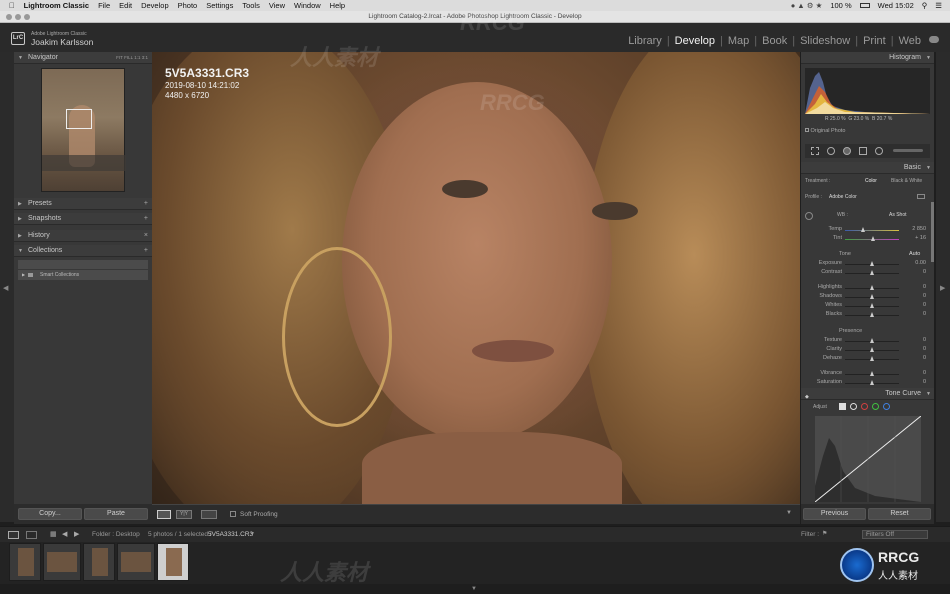 The image size is (950, 594). I want to click on filter-select: Filters Off, so click(895, 534).